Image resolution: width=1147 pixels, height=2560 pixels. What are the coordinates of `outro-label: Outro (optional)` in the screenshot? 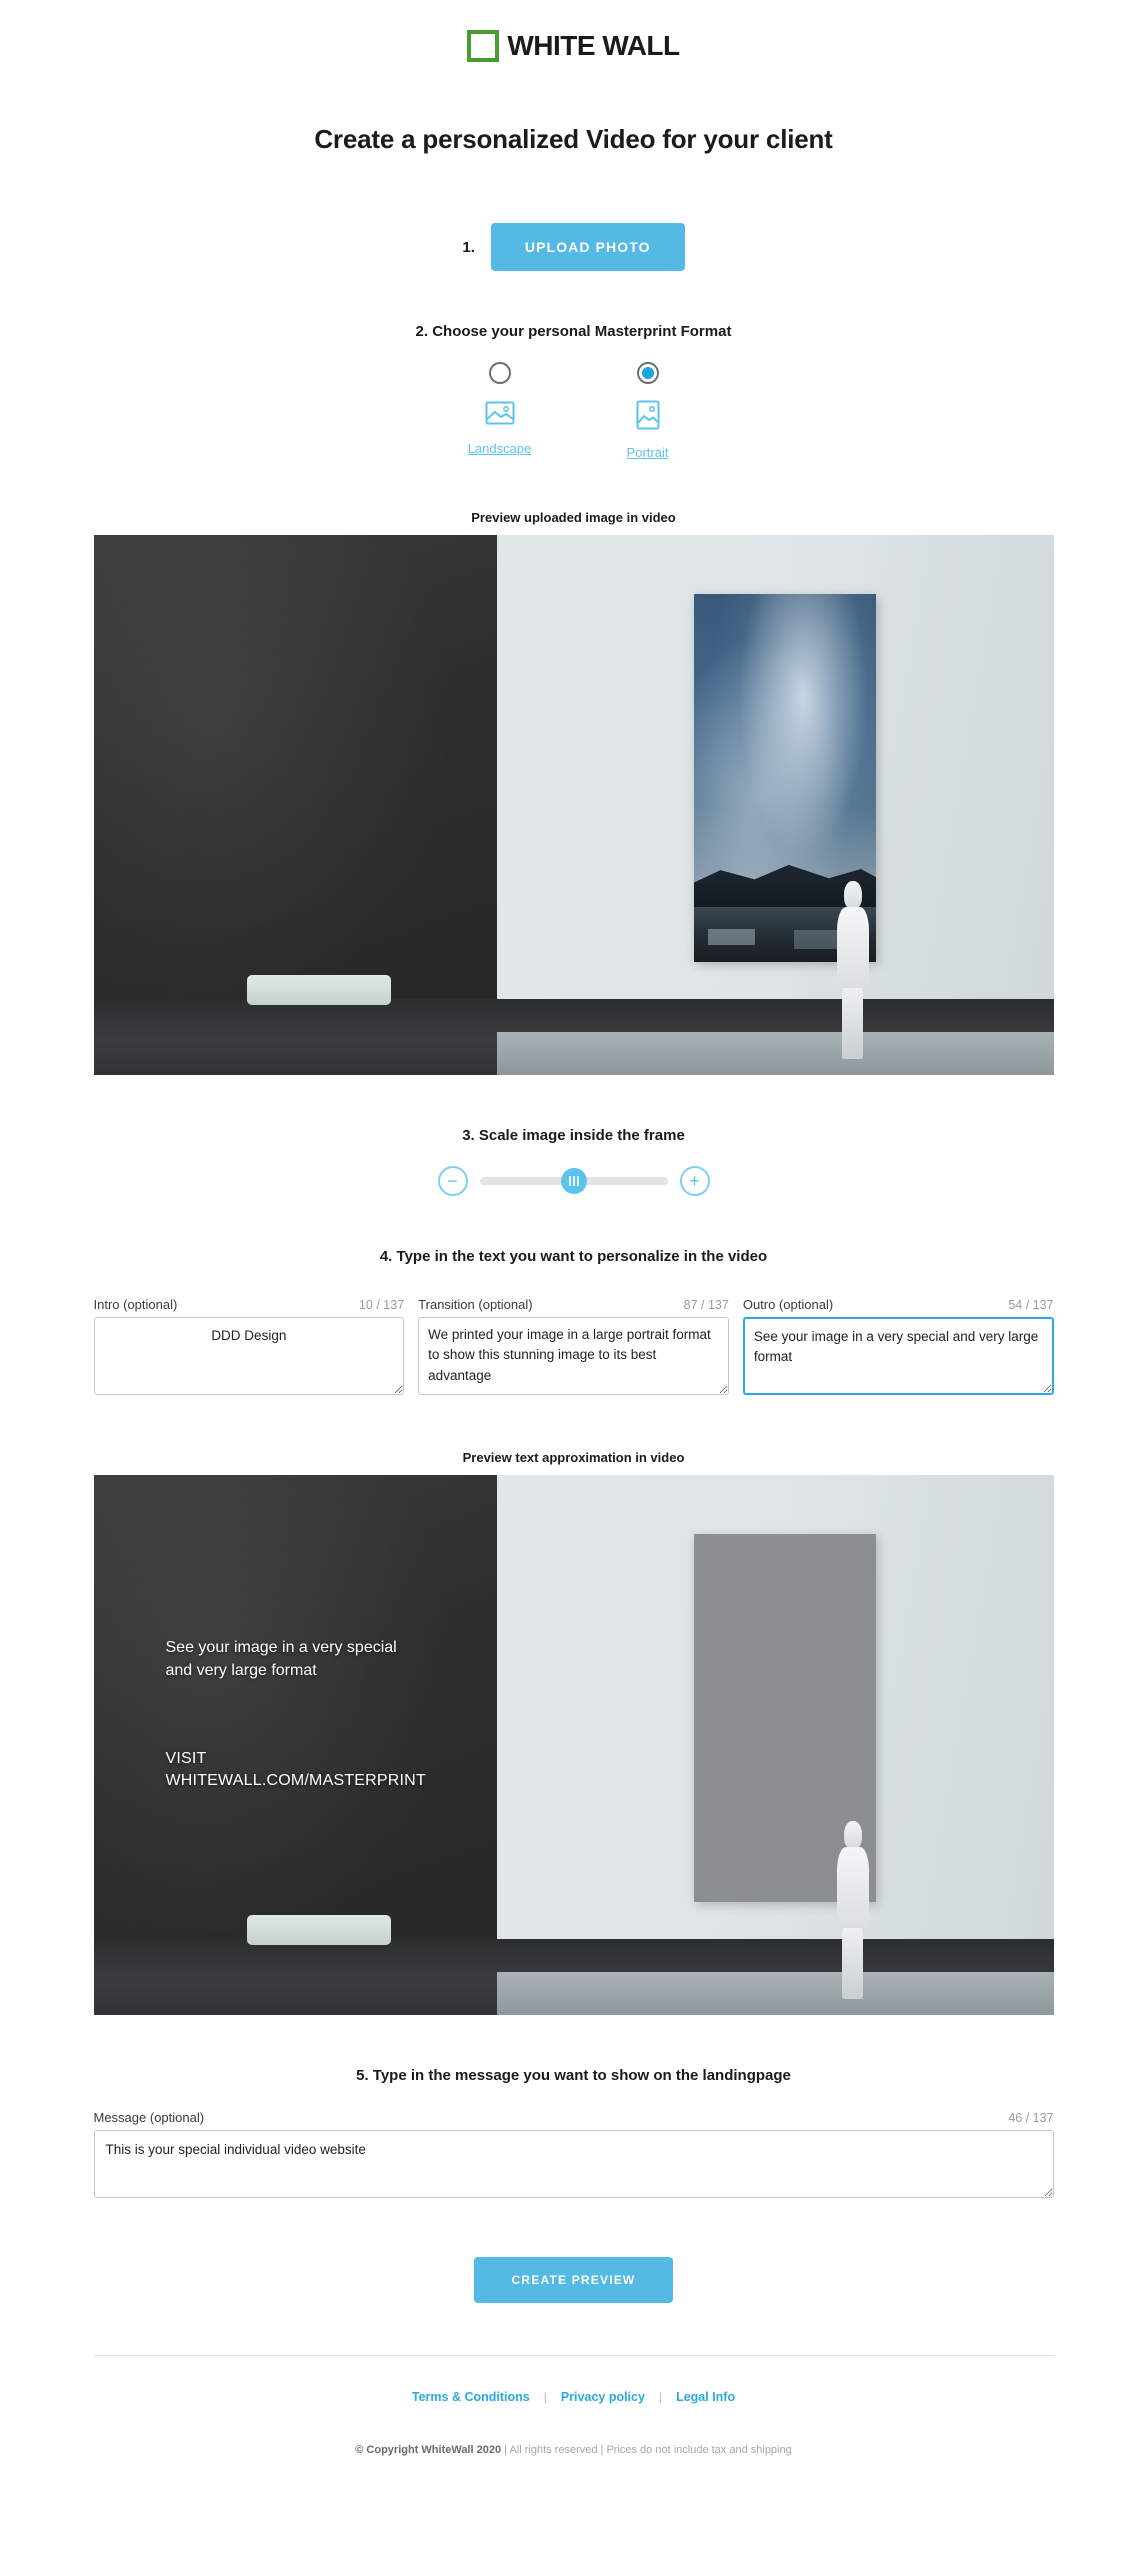 It's located at (788, 1304).